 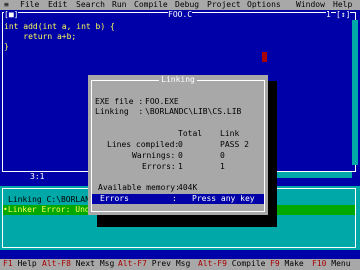 What do you see at coordinates (119, 5) in the screenshot?
I see `menu-run: Run` at bounding box center [119, 5].